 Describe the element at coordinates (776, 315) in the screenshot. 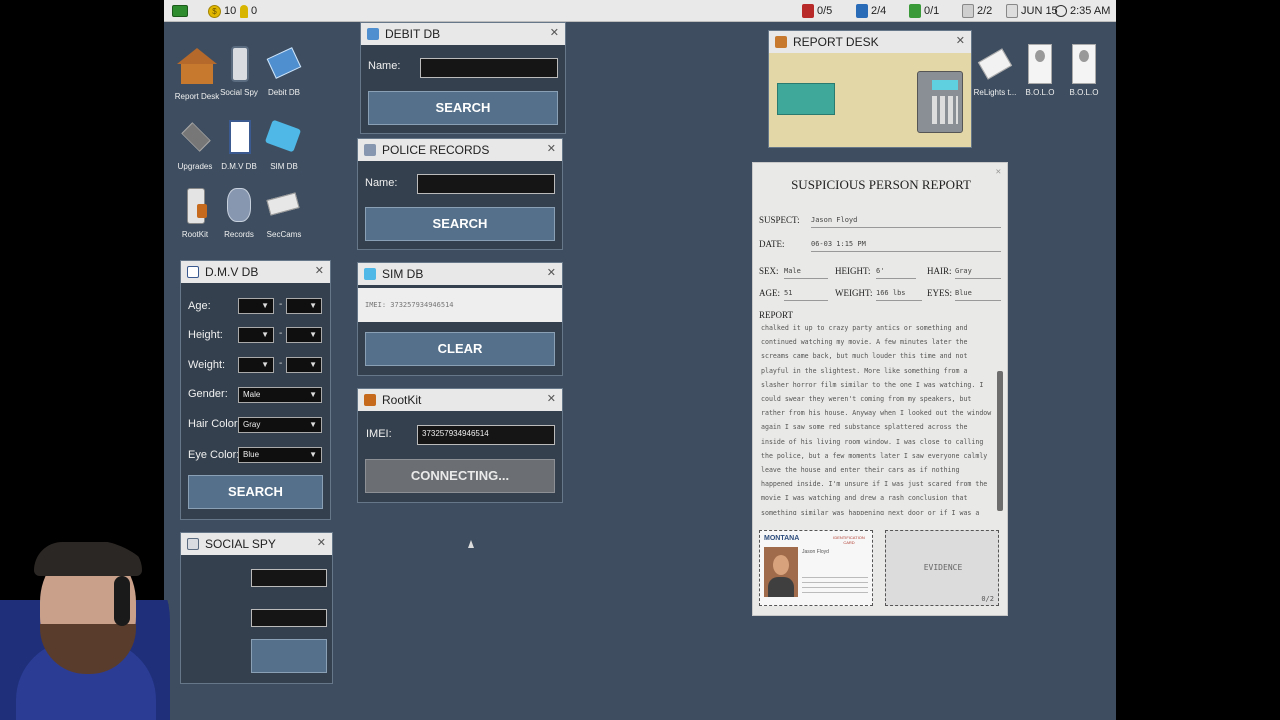

I see `report-label: REPORT` at that location.